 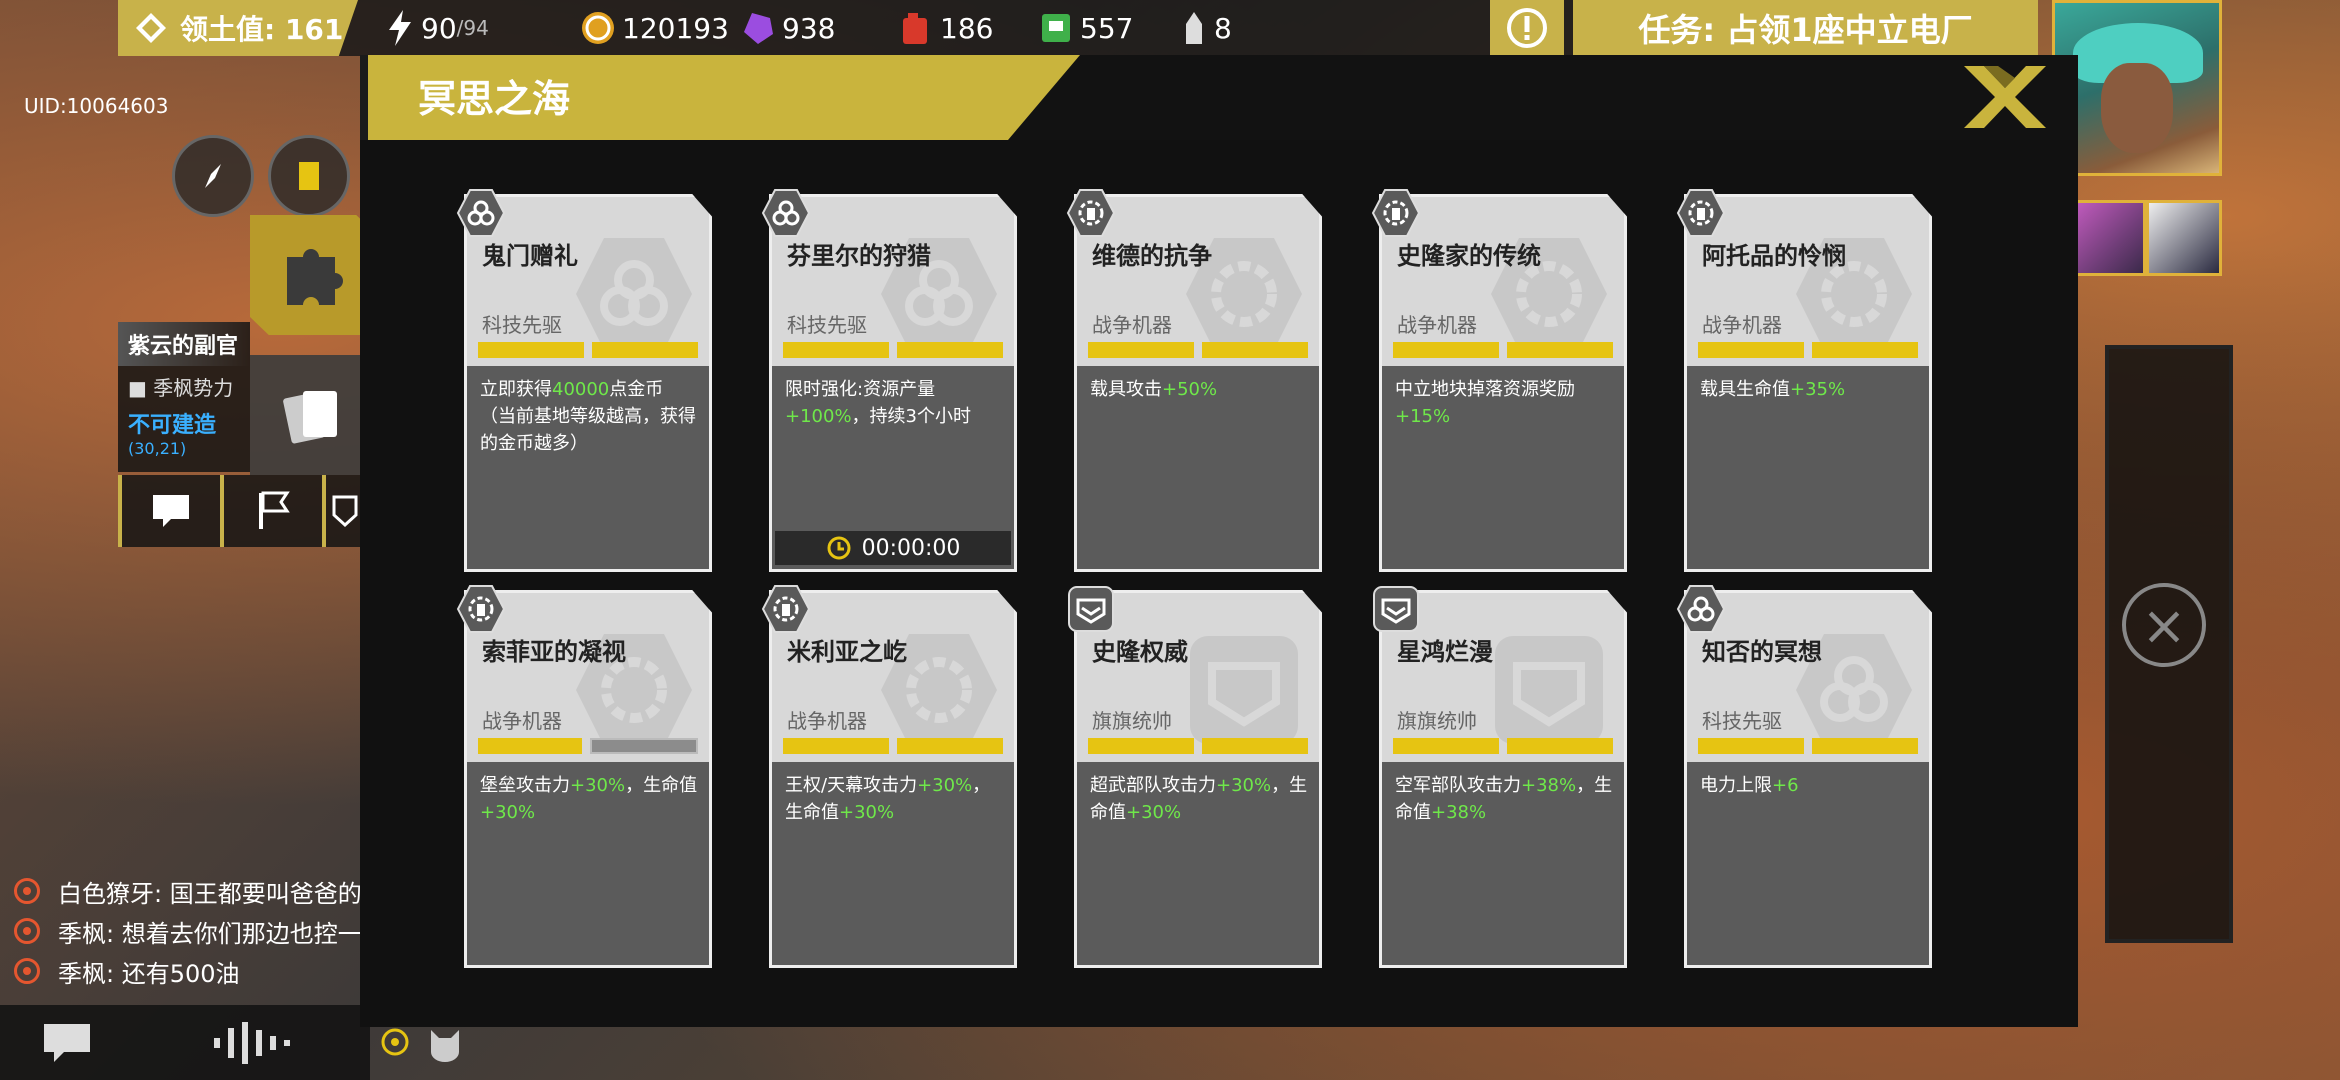 What do you see at coordinates (2164, 625) in the screenshot?
I see `drawer-close-button: ×` at bounding box center [2164, 625].